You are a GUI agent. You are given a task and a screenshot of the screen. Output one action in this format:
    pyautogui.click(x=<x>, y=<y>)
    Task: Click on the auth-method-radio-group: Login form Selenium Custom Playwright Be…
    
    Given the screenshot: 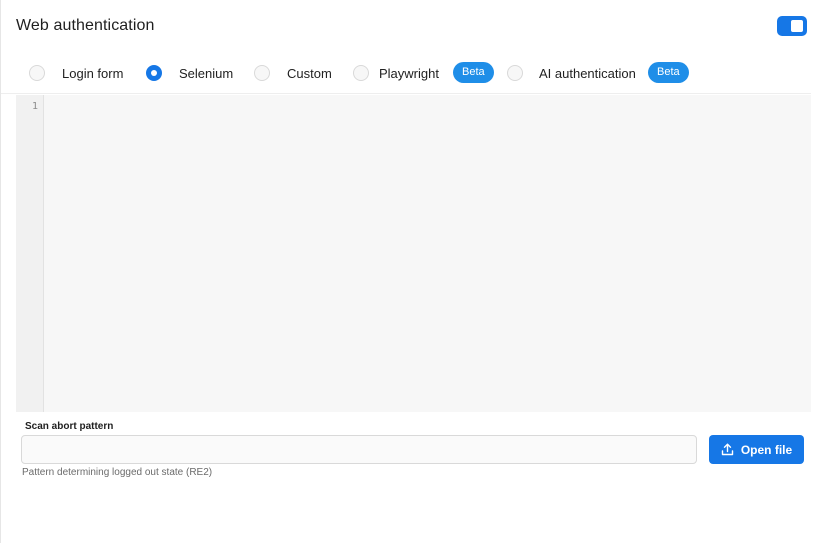 What is the action you would take?
    pyautogui.click(x=406, y=76)
    